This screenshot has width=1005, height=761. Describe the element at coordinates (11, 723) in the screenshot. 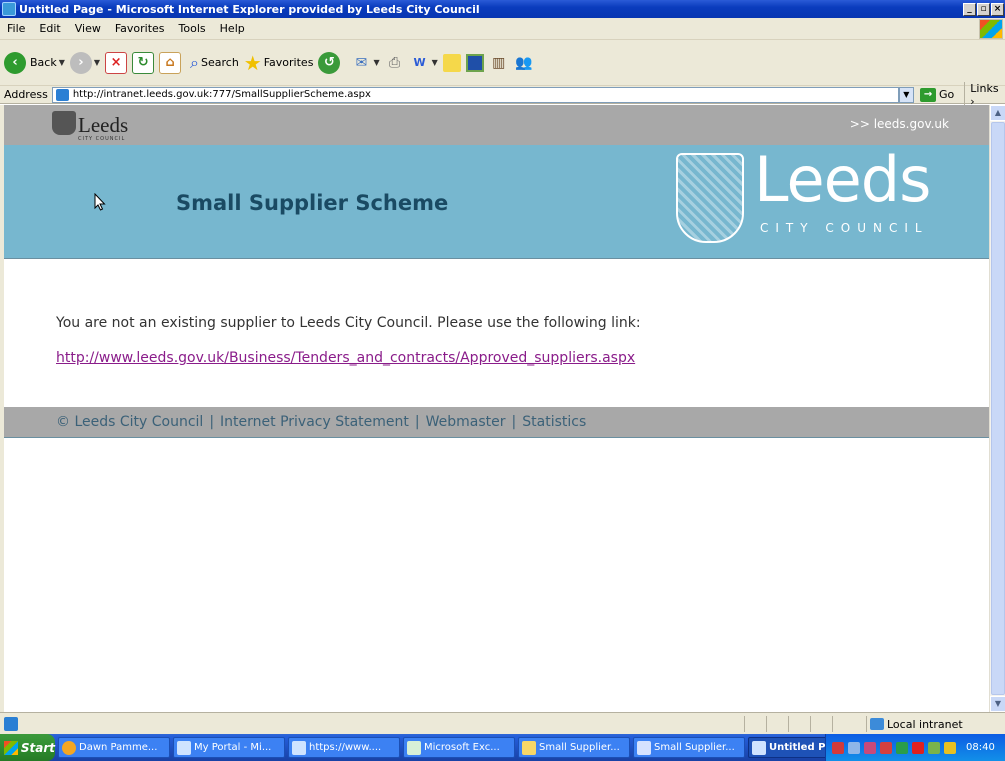

I see `page-status-icon` at that location.